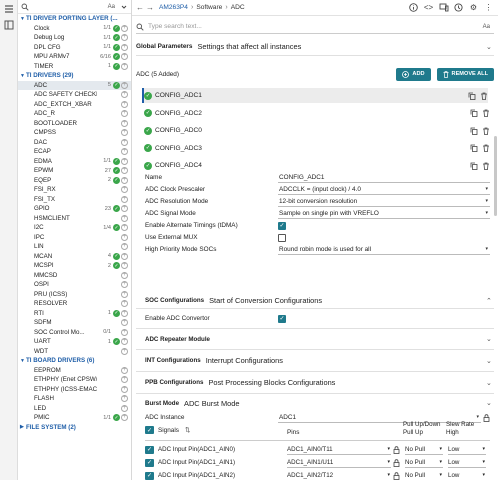 Image resolution: width=498 pixels, height=480 pixels. What do you see at coordinates (74, 85) in the screenshot?
I see `sidebar-item: ADC 5 ✓ +` at bounding box center [74, 85].